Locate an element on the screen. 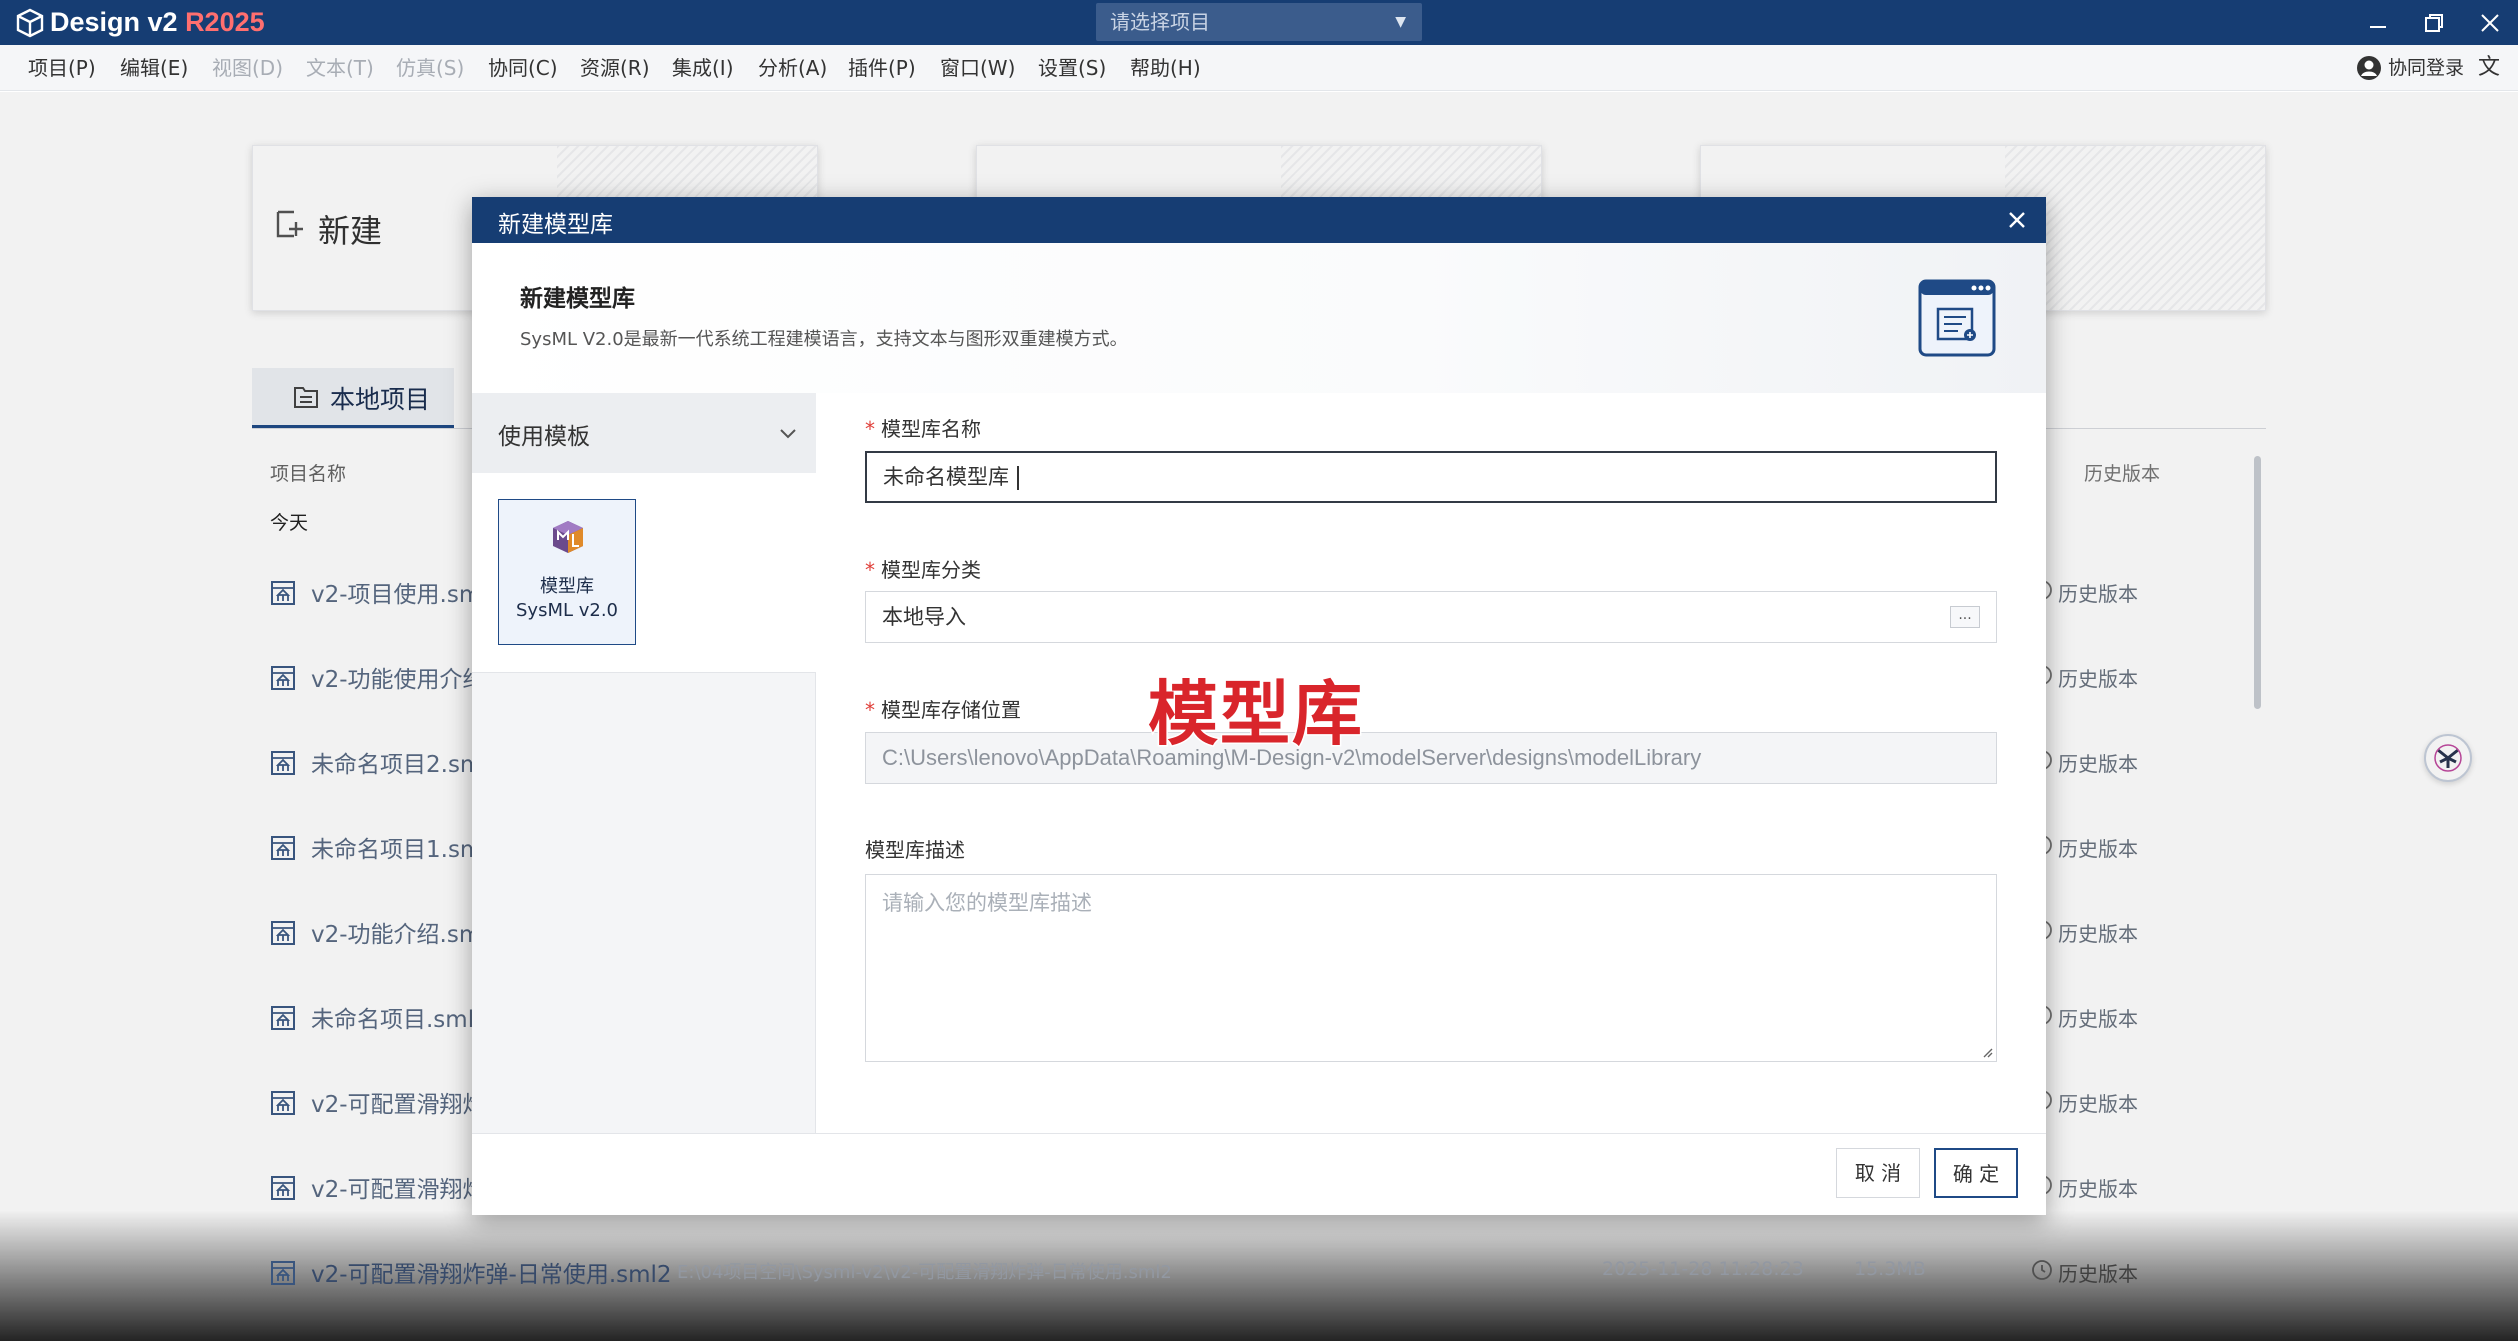 The image size is (2518, 1341). menu-project: 项目(P) is located at coordinates (62, 68).